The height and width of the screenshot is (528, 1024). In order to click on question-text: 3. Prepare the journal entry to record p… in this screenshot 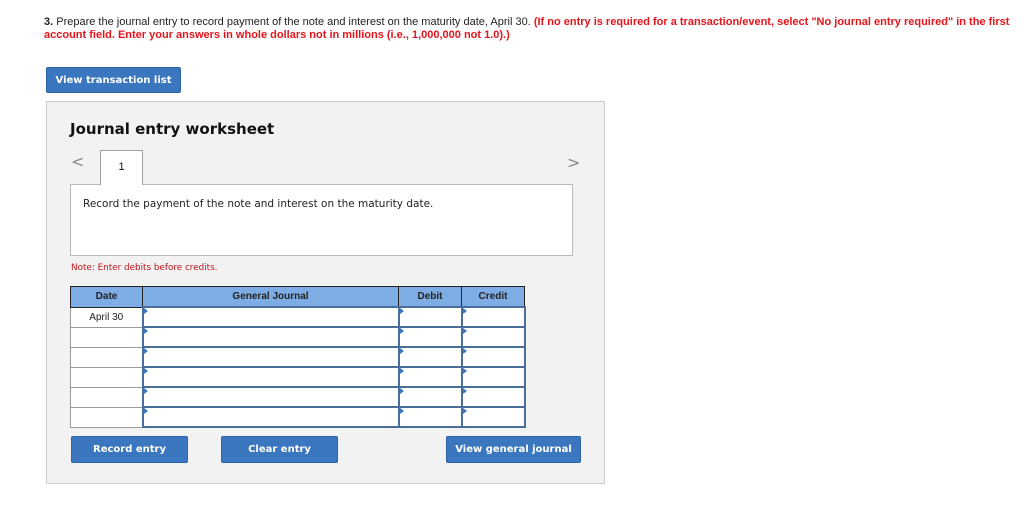, I will do `click(532, 29)`.